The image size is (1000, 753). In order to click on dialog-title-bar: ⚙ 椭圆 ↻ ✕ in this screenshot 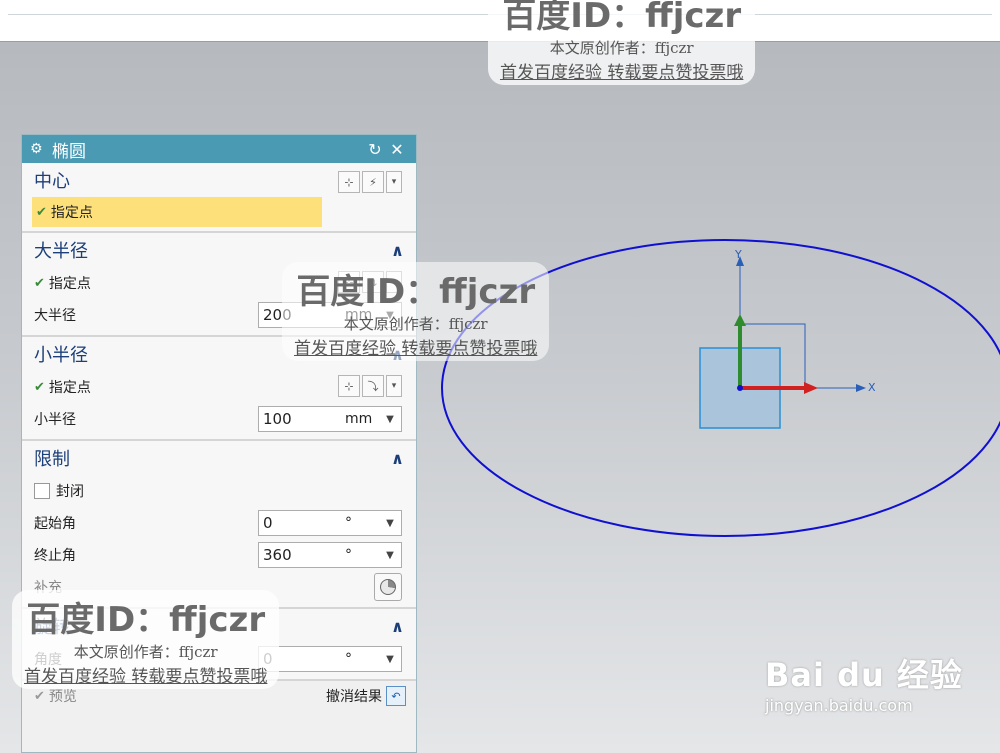, I will do `click(219, 149)`.